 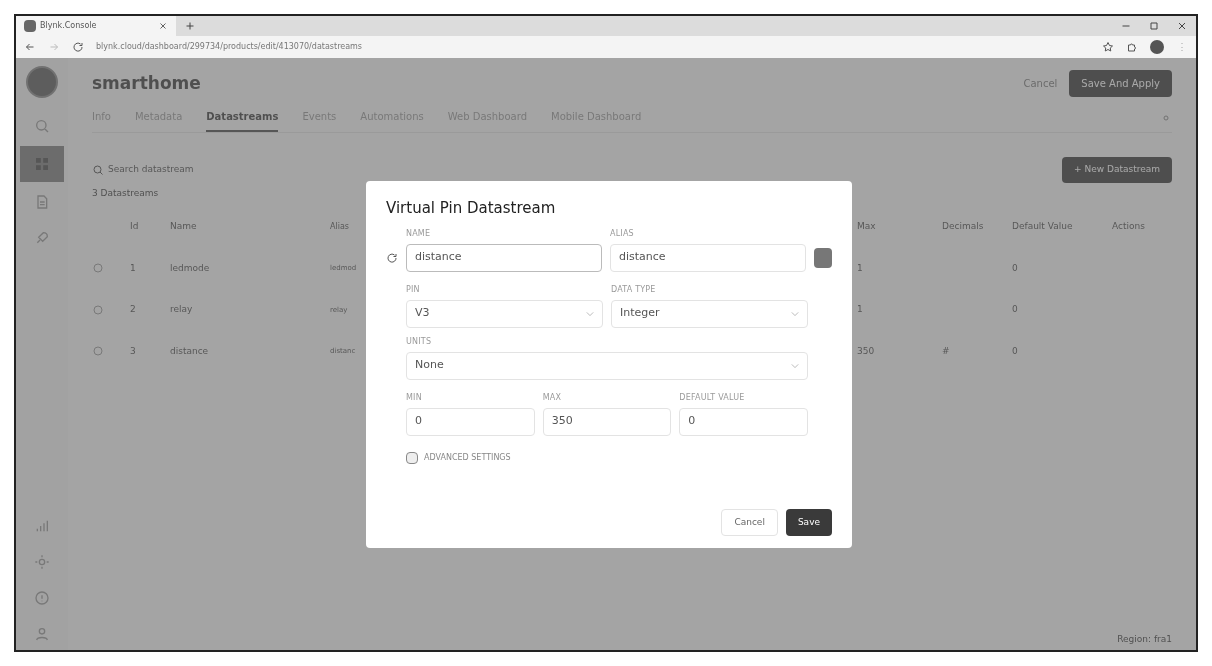 What do you see at coordinates (30, 47) in the screenshot?
I see `back-icon` at bounding box center [30, 47].